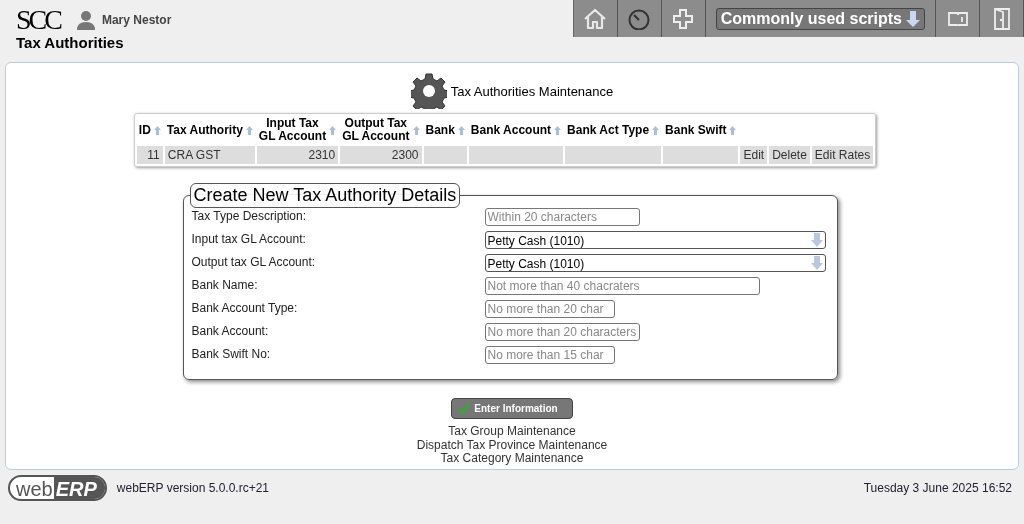 The height and width of the screenshot is (524, 1024). Describe the element at coordinates (440, 130) in the screenshot. I see `column-header: Bank` at that location.